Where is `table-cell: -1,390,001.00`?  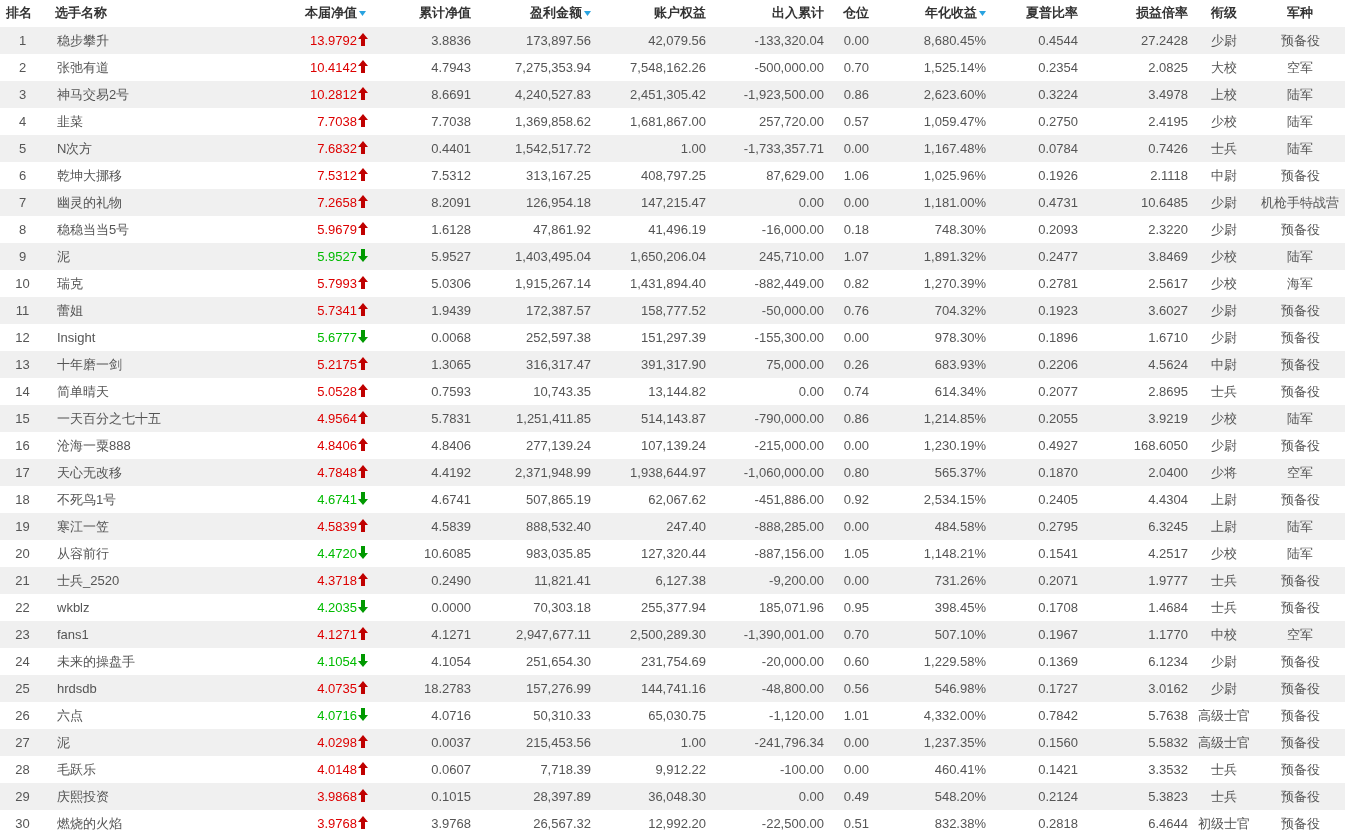
table-cell: -1,390,001.00 is located at coordinates (769, 634).